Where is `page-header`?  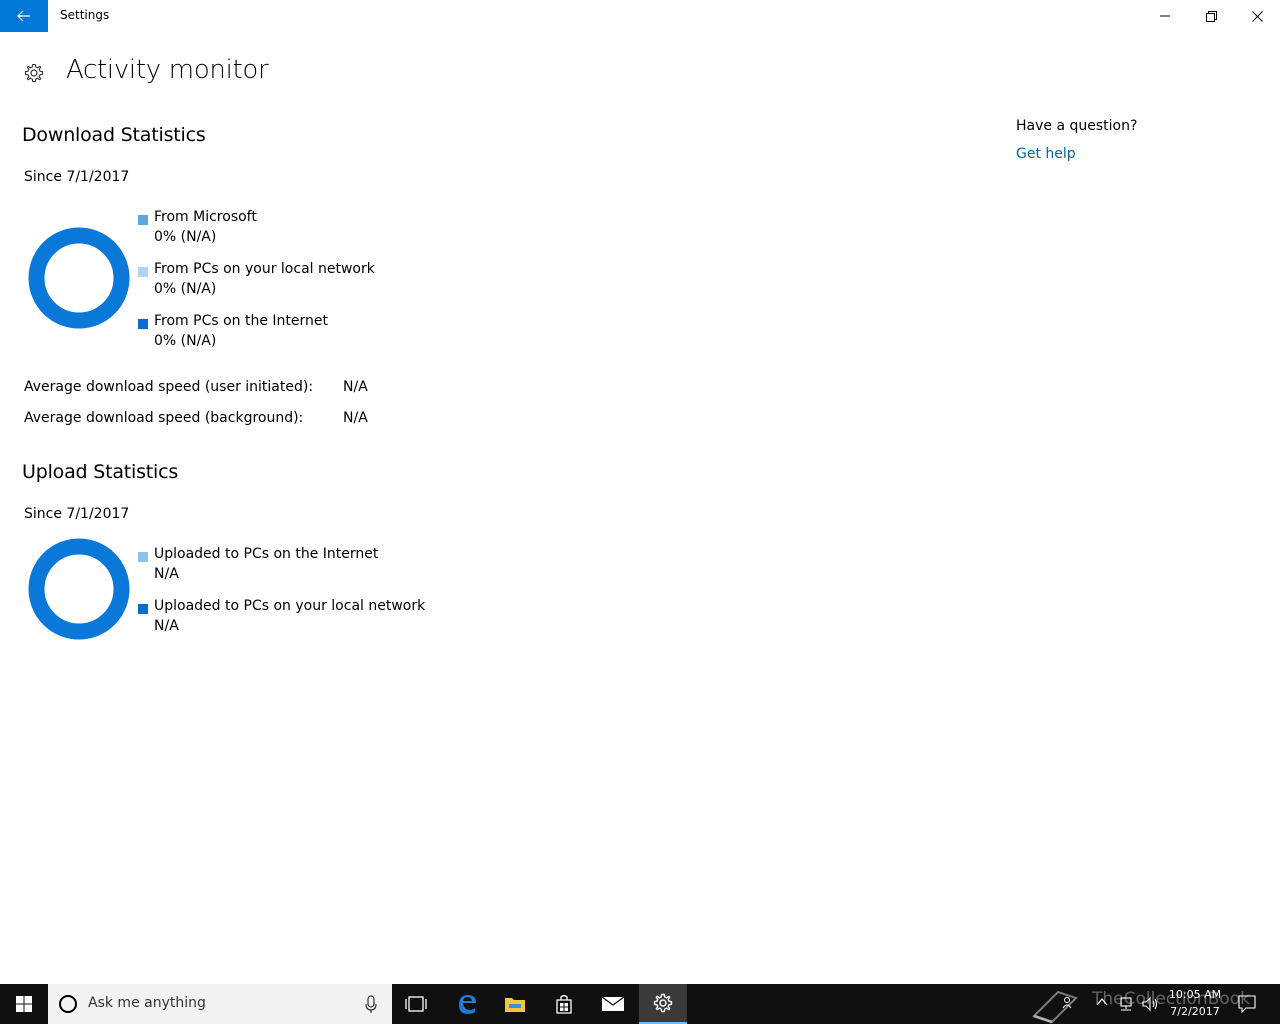
page-header is located at coordinates (34, 73).